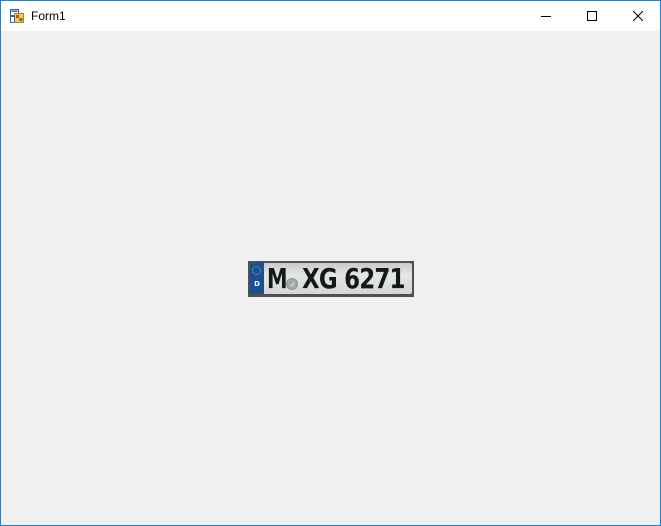  What do you see at coordinates (257, 284) in the screenshot?
I see `plate-country-code: D` at bounding box center [257, 284].